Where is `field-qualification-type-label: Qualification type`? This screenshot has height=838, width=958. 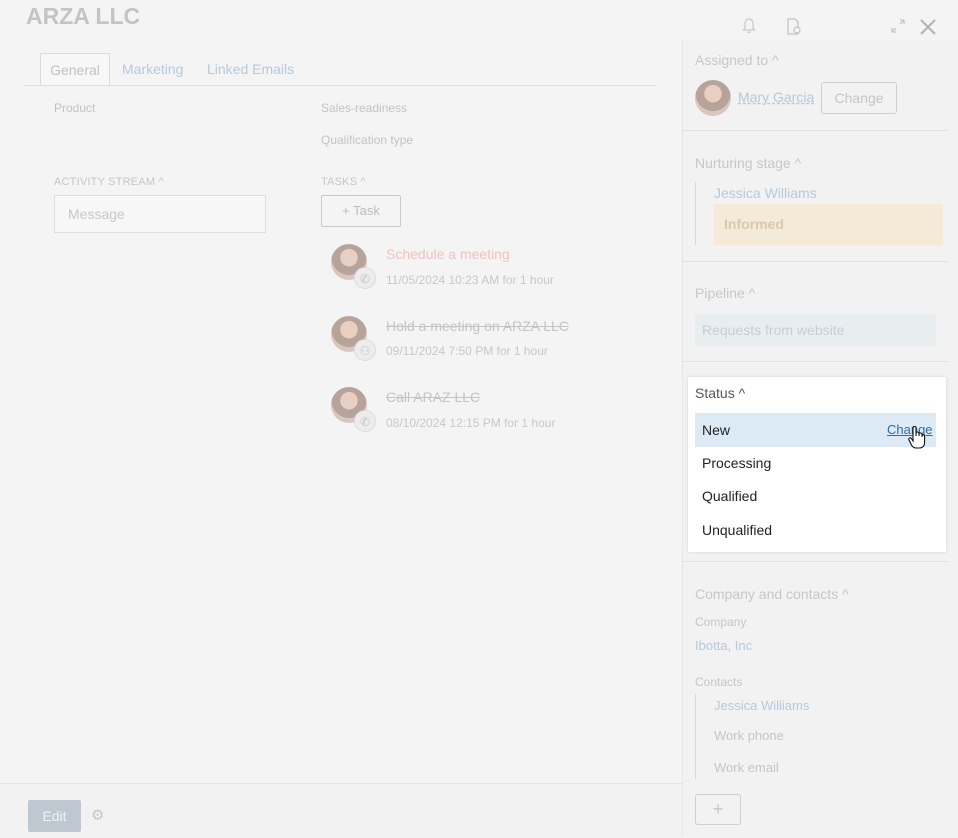 field-qualification-type-label: Qualification type is located at coordinates (367, 140).